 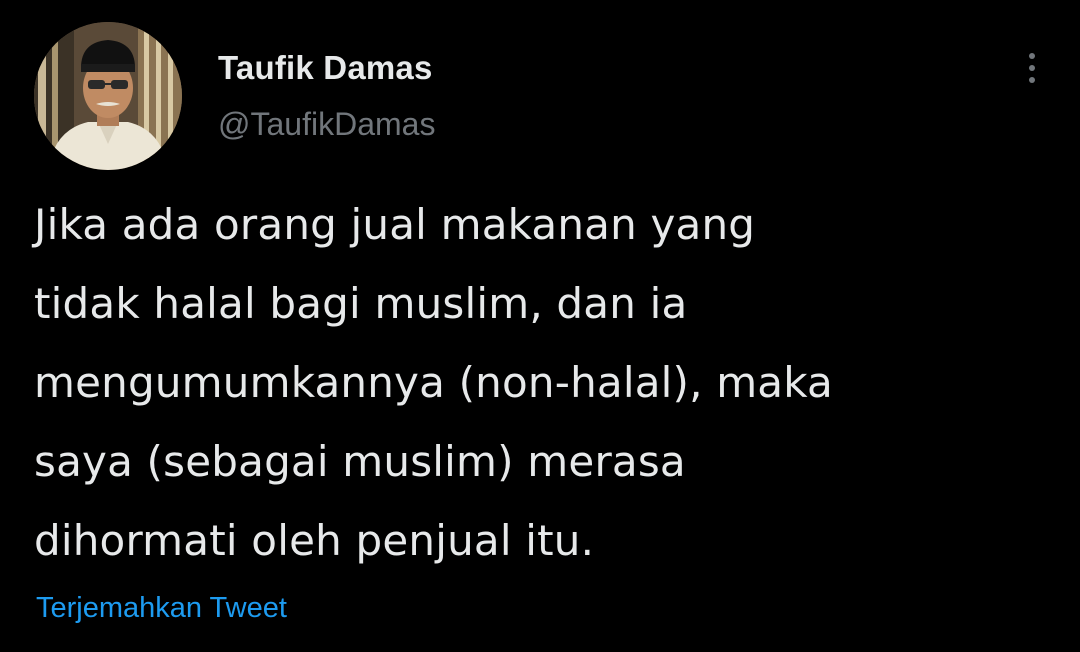 What do you see at coordinates (433, 382) in the screenshot?
I see `tweet-text-line: mengumumkannya (non-halal), maka` at bounding box center [433, 382].